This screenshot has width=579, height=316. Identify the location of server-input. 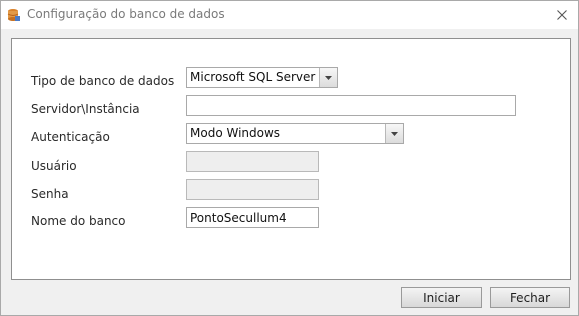
(351, 105).